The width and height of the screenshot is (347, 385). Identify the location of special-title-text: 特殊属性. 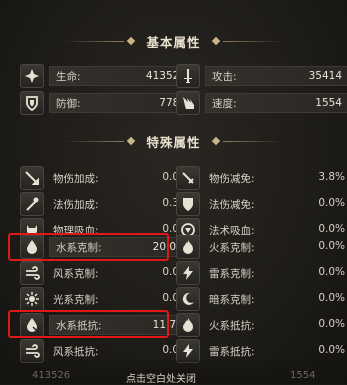
(173, 142).